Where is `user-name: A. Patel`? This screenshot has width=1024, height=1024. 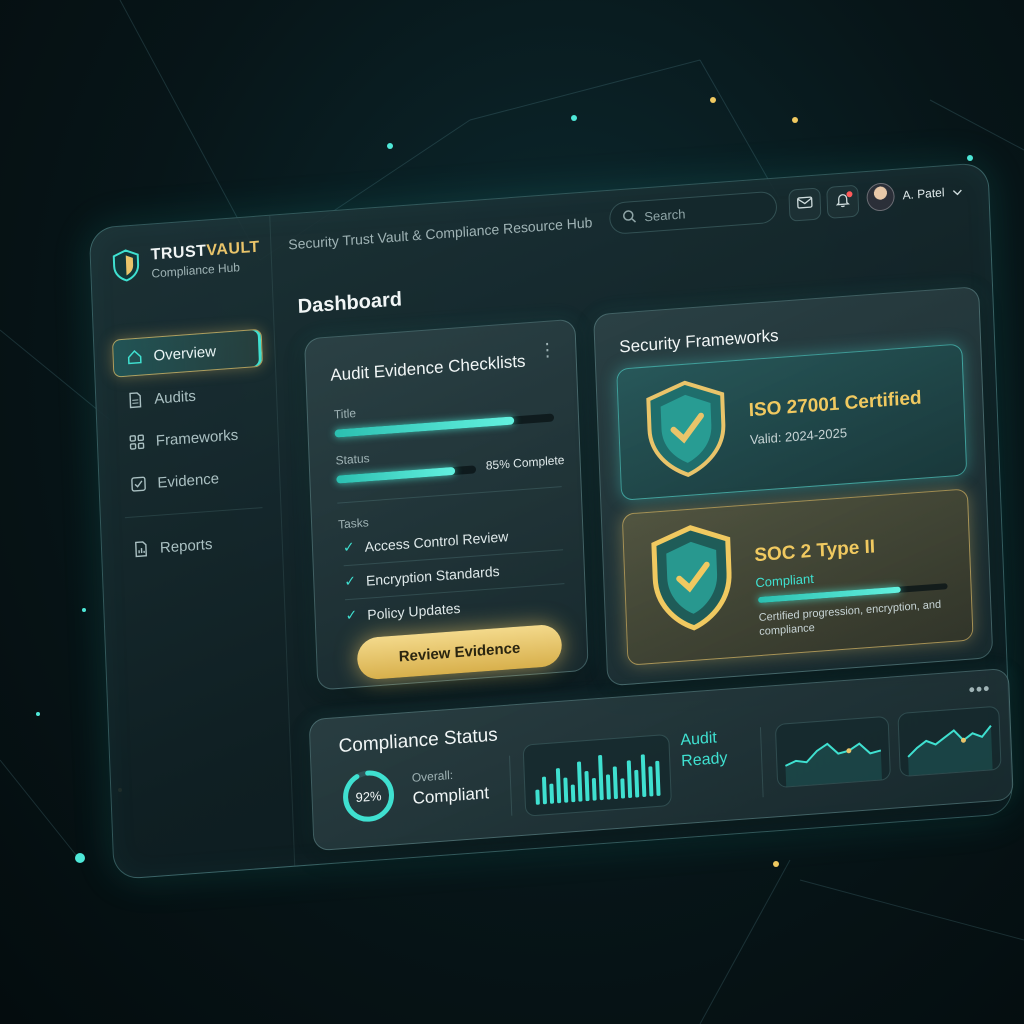 user-name: A. Patel is located at coordinates (923, 194).